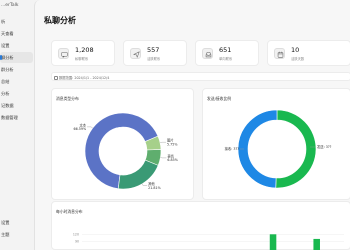 The width and height of the screenshot is (350, 250). Describe the element at coordinates (3, 21) in the screenshot. I see `sidebar-item-label: 析` at that location.